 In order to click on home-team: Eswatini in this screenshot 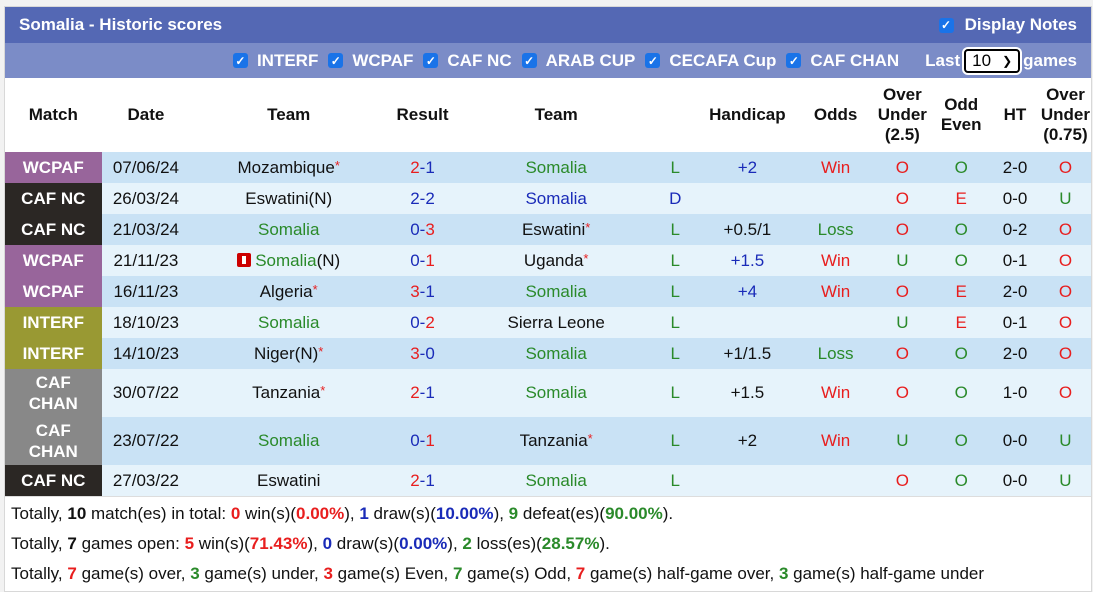, I will do `click(289, 480)`.